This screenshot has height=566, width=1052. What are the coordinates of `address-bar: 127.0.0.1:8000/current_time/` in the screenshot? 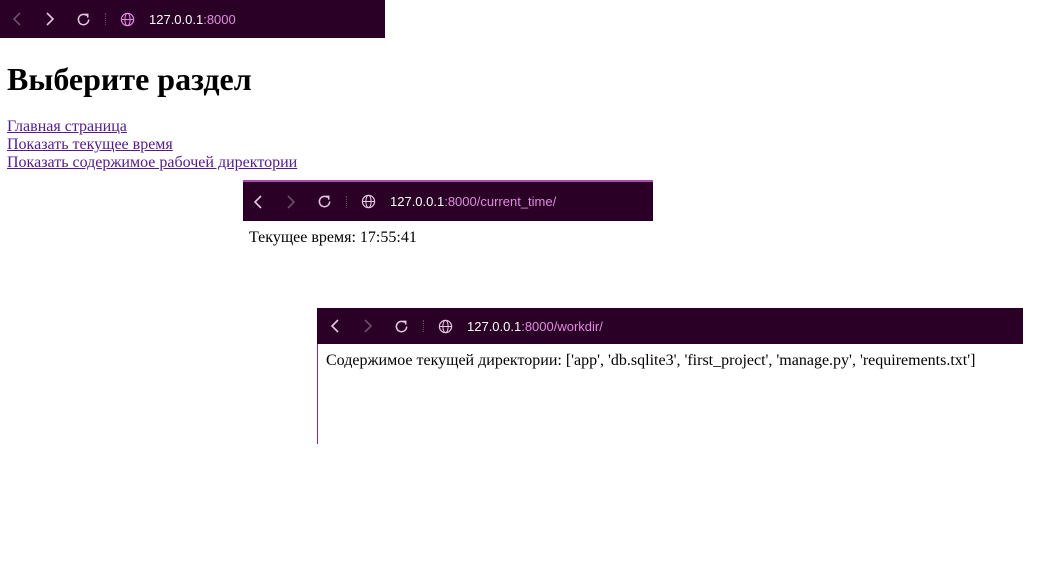 It's located at (473, 201).